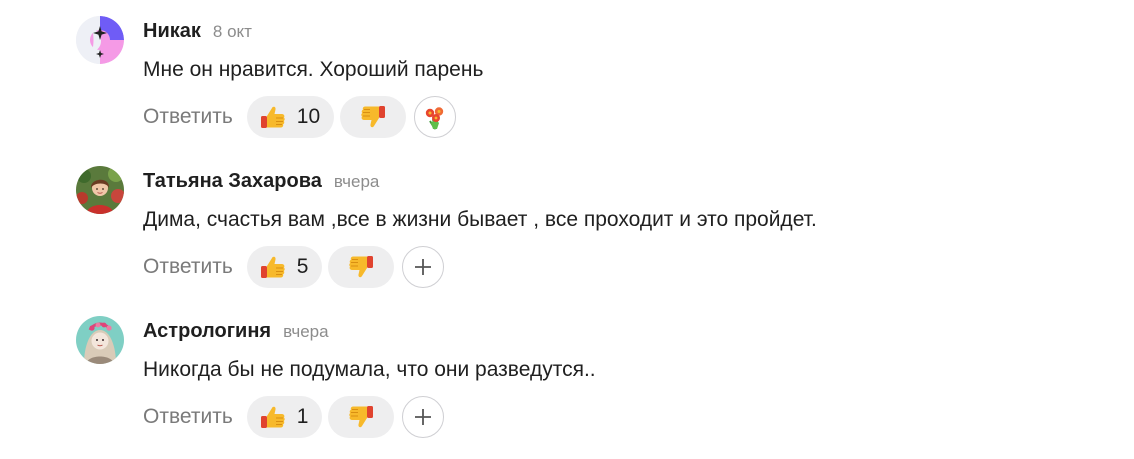  Describe the element at coordinates (172, 31) in the screenshot. I see `author-name: Никак` at that location.